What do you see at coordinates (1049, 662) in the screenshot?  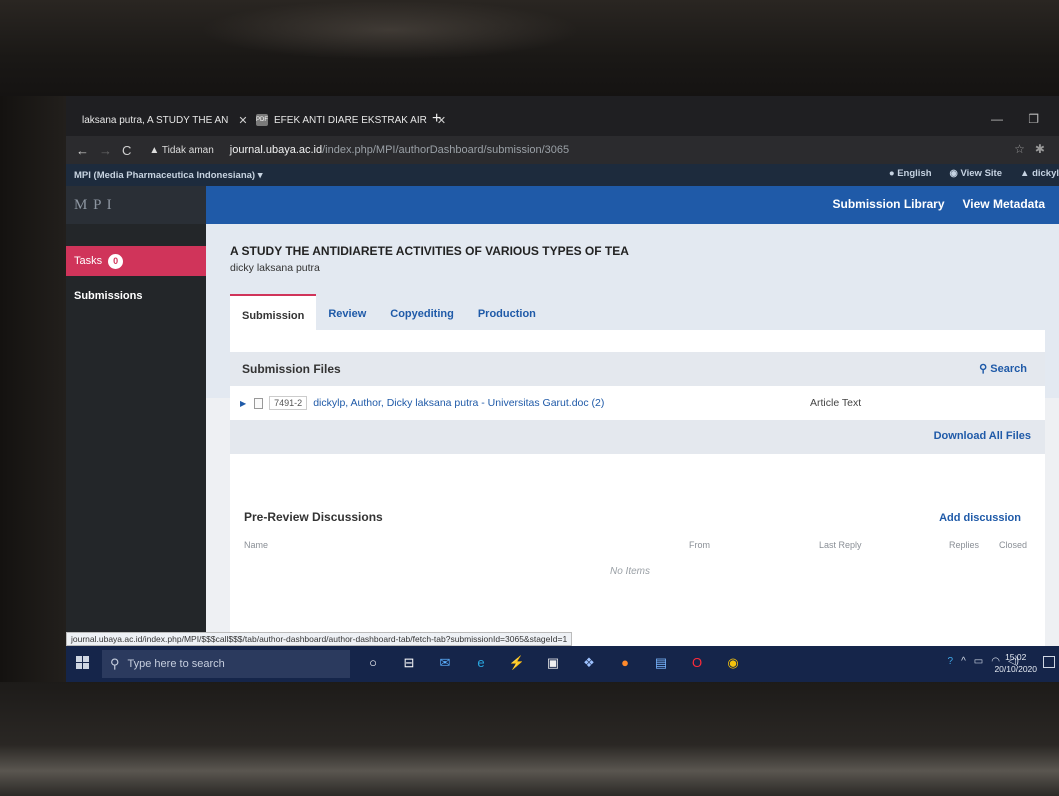 I see `notification-icon` at bounding box center [1049, 662].